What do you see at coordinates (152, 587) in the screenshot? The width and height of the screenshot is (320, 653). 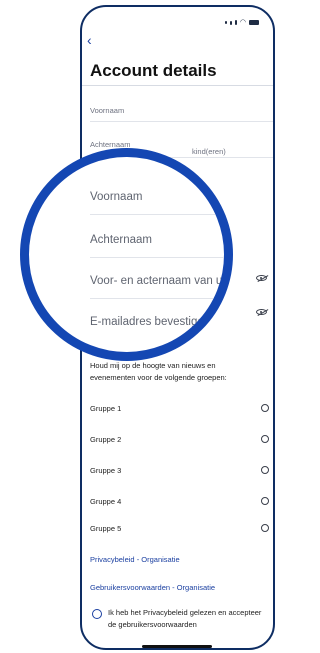 I see `terms-link: Gebruikersvoorwaarden - Organisatie` at bounding box center [152, 587].